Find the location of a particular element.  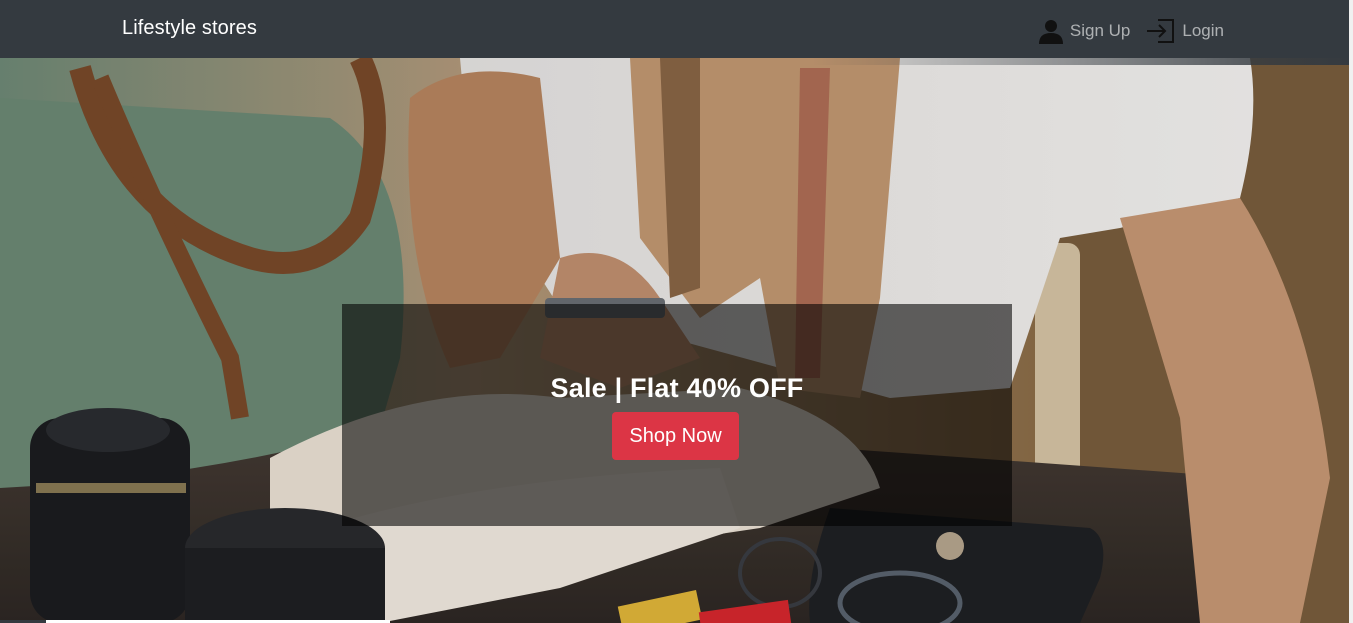

navbar: Lifestyle stores Sign Up Login is located at coordinates (676, 32).